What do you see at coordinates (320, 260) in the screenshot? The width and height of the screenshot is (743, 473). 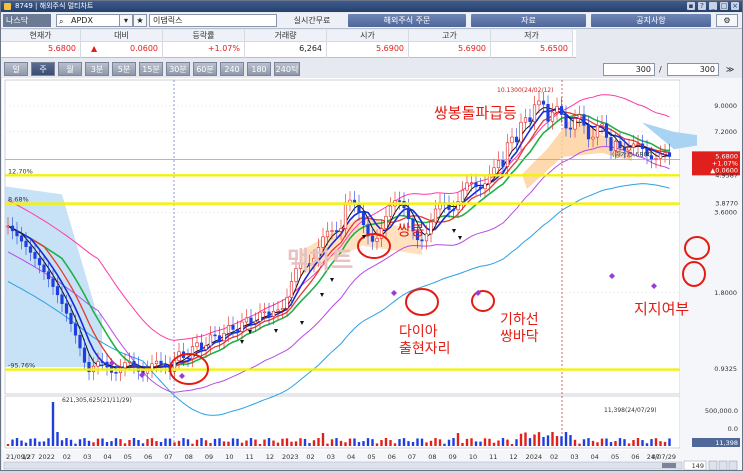 I see `watermark: 맥차트` at bounding box center [320, 260].